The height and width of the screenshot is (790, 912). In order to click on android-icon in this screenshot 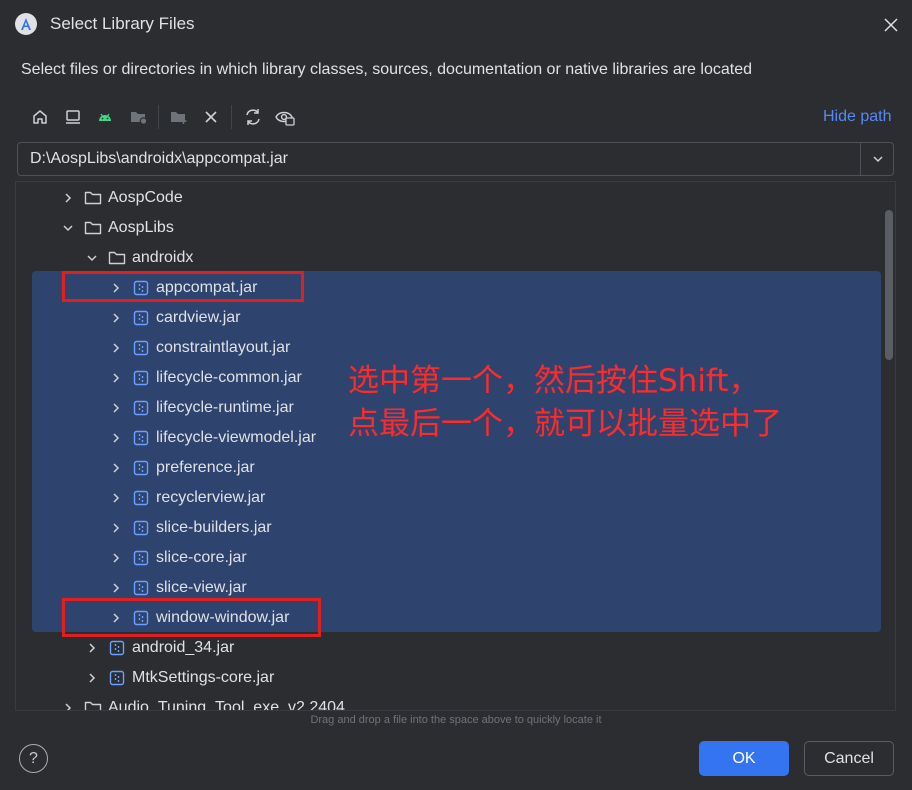, I will do `click(105, 117)`.